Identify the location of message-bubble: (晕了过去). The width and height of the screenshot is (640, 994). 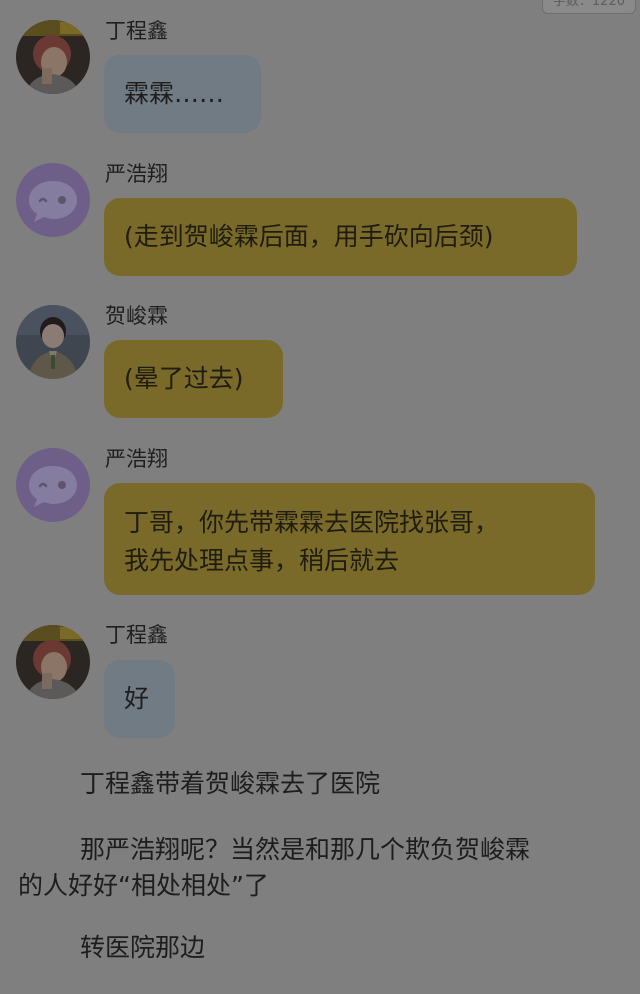
(193, 379).